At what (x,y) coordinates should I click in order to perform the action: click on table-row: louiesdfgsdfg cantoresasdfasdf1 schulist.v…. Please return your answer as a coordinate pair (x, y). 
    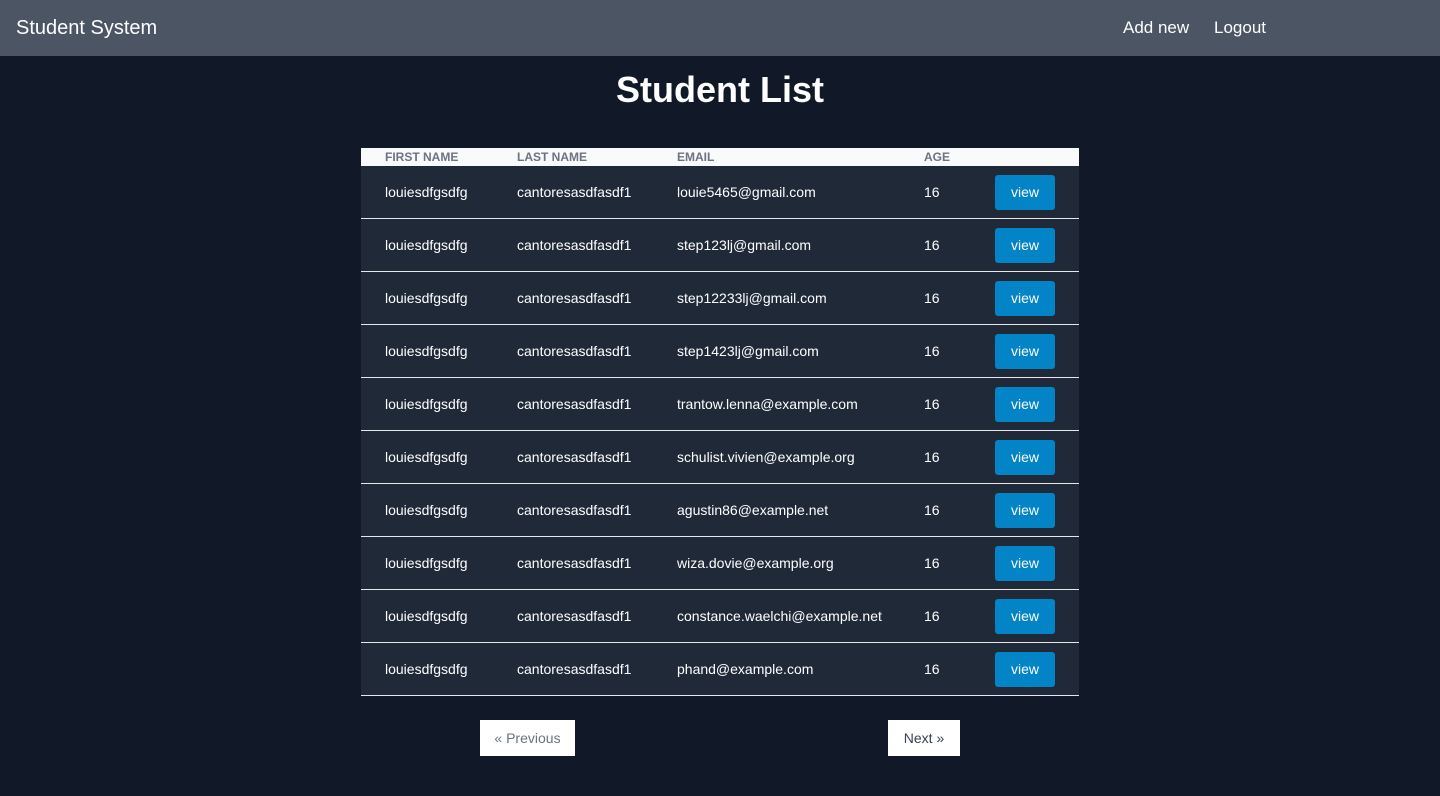
    Looking at the image, I should click on (720, 457).